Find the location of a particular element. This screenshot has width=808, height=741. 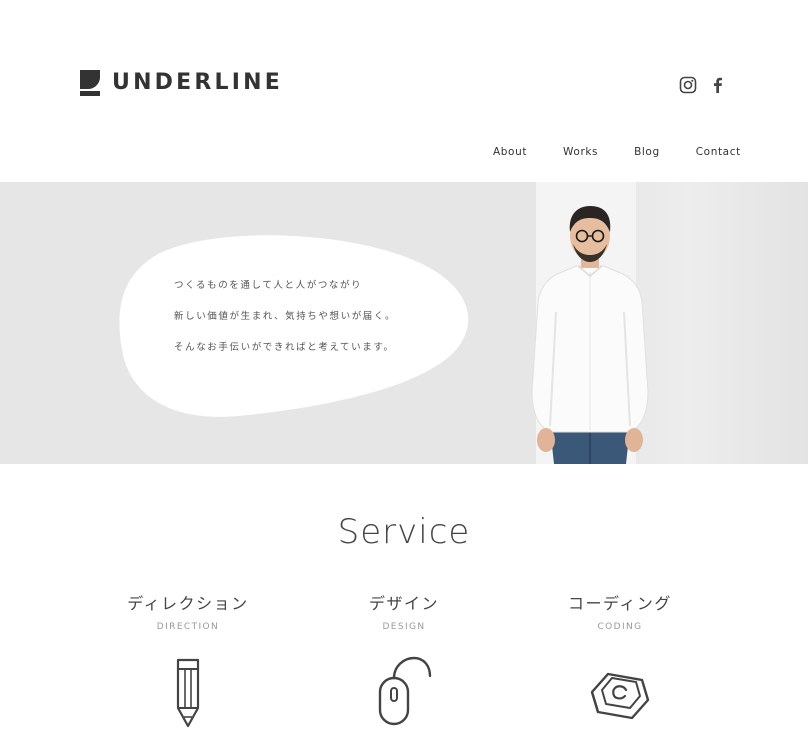

site-logo: UNDERLINE is located at coordinates (181, 83).